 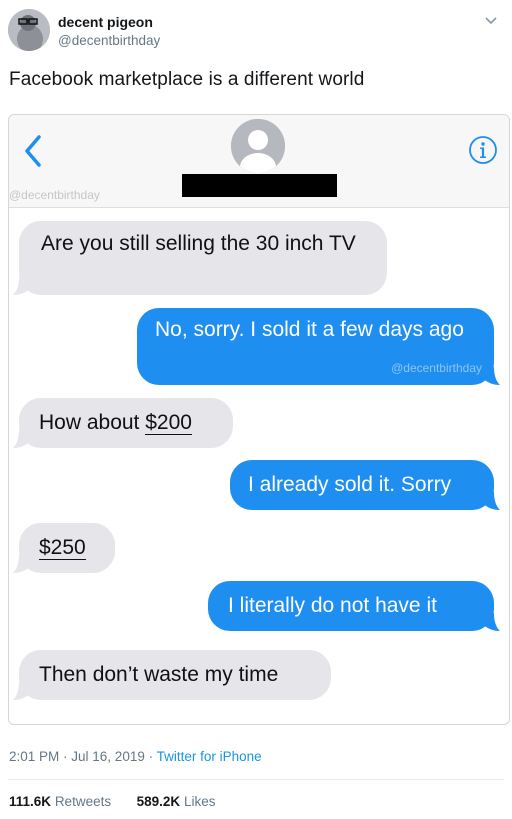 I want to click on likes-count: 589.2K, so click(x=158, y=801).